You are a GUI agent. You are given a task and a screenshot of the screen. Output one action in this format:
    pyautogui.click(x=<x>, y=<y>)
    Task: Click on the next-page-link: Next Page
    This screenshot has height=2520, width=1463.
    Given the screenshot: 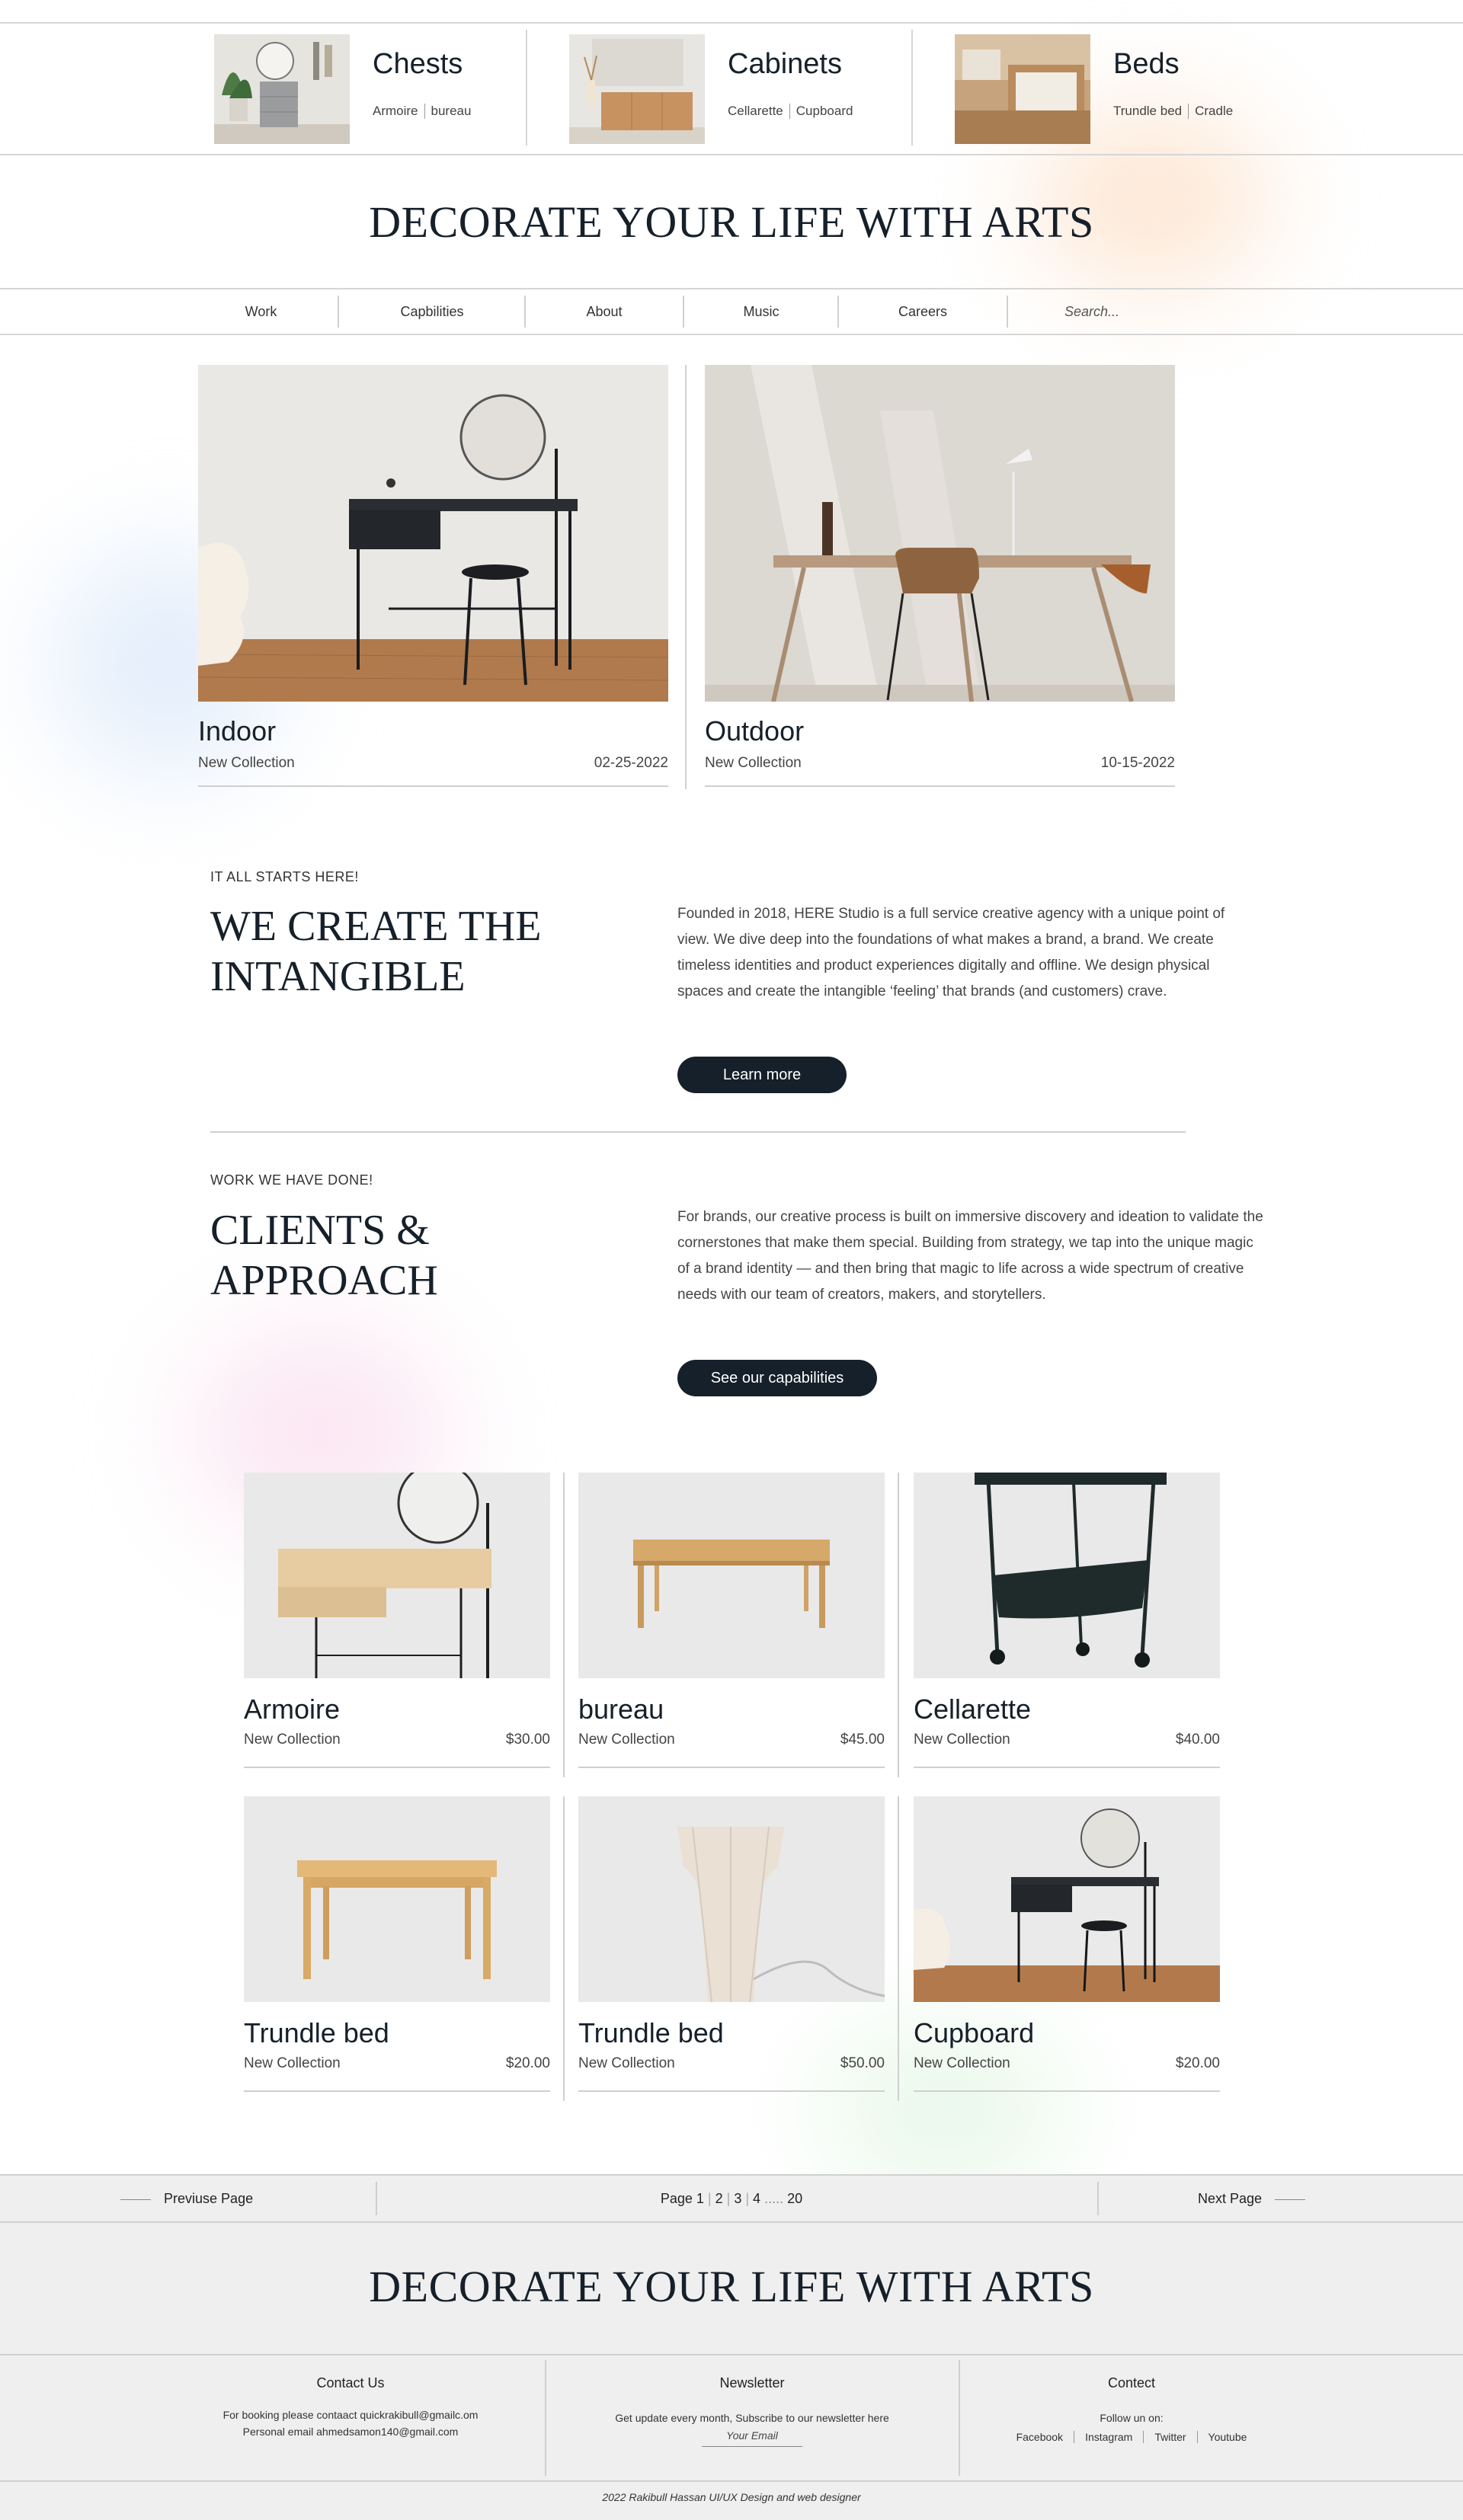 What is the action you would take?
    pyautogui.click(x=1252, y=2198)
    